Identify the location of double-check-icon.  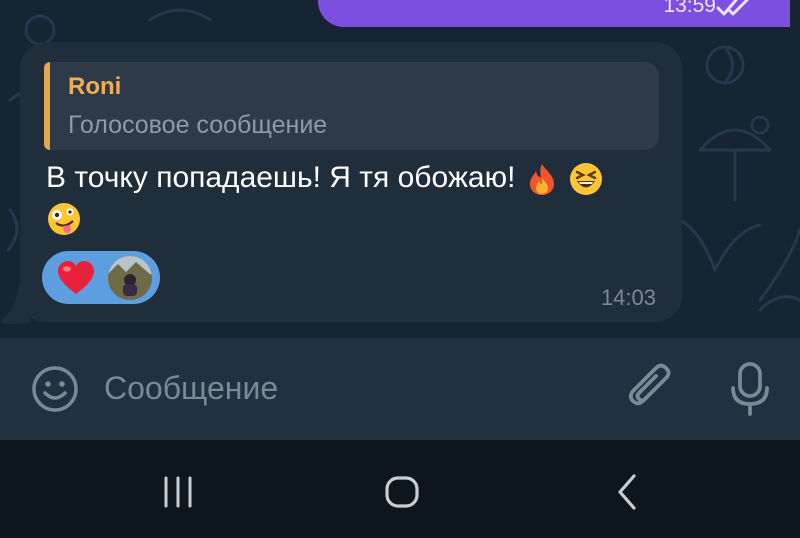
(732, 8).